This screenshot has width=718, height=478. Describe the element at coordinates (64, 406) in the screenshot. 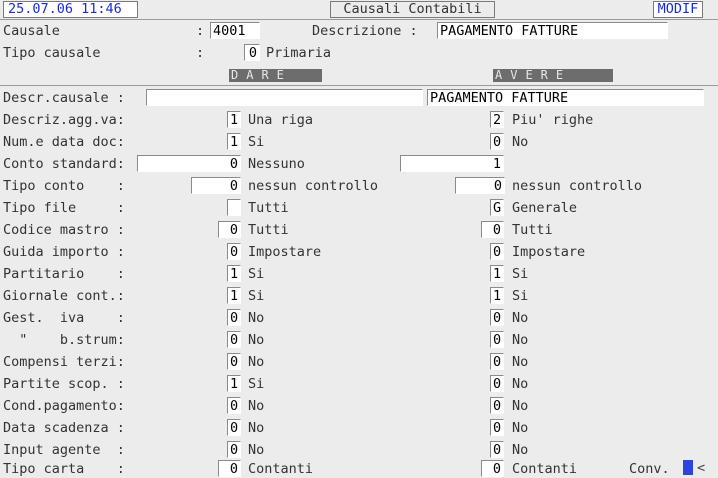

I see `row-label: Cond.pagamento:` at that location.